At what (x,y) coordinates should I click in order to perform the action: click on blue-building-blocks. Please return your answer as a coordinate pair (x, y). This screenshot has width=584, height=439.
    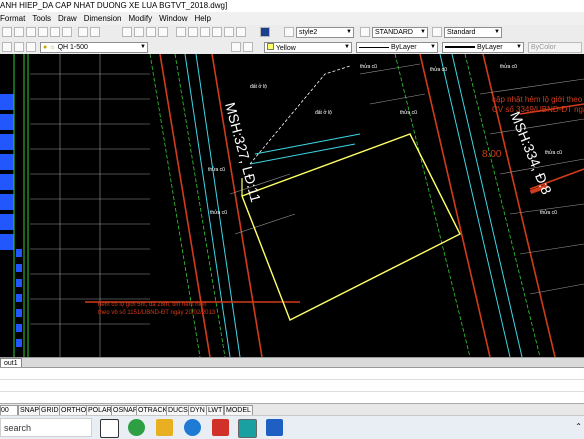
    Looking at the image, I should click on (11, 220).